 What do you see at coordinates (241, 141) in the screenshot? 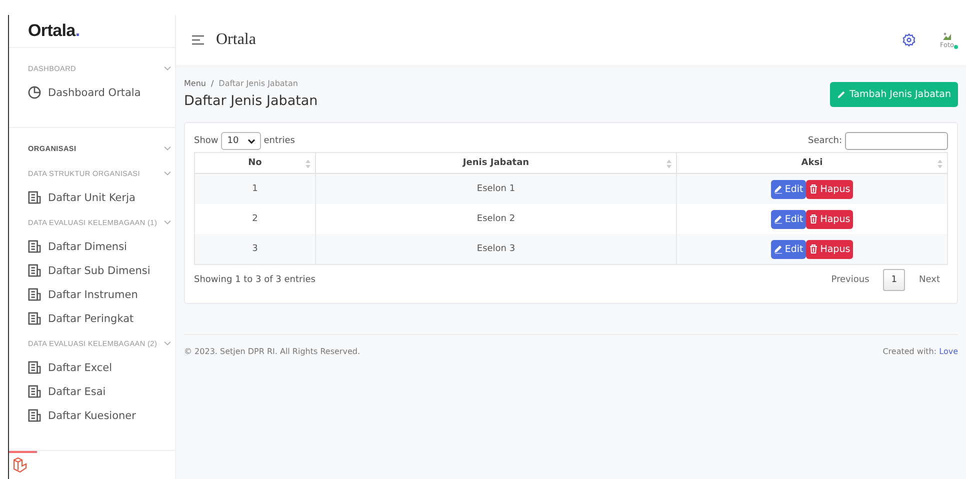
I see `entries-select: 10` at bounding box center [241, 141].